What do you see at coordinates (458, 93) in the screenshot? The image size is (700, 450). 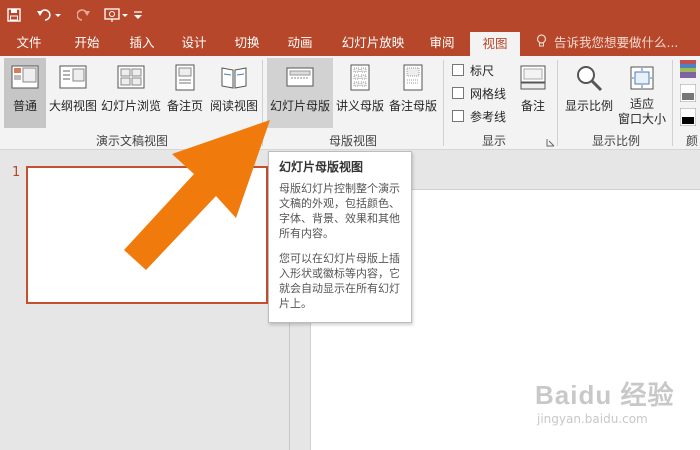 I see `gridlines-checkbox-box` at bounding box center [458, 93].